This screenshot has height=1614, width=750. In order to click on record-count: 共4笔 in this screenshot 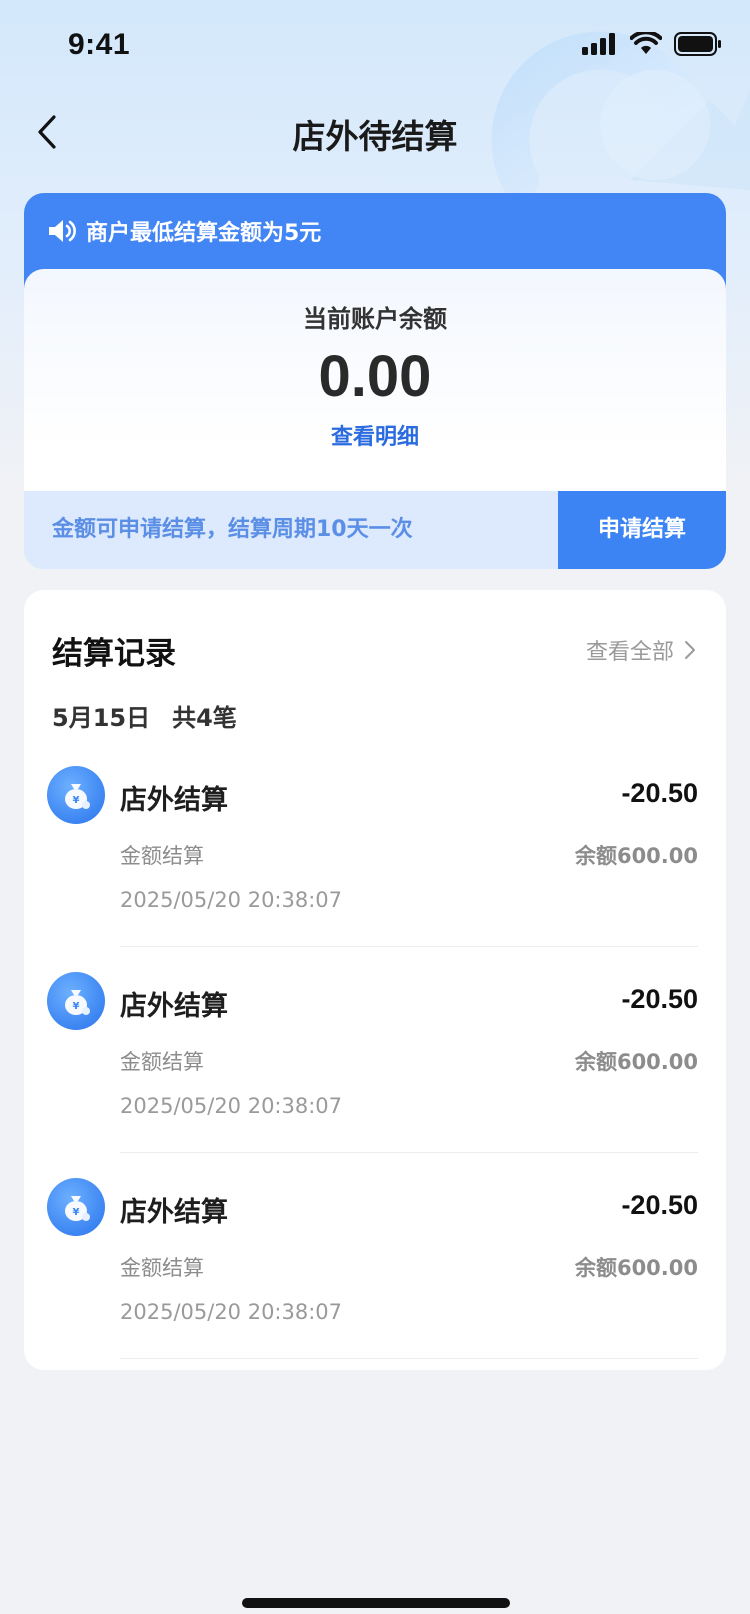, I will do `click(204, 718)`.